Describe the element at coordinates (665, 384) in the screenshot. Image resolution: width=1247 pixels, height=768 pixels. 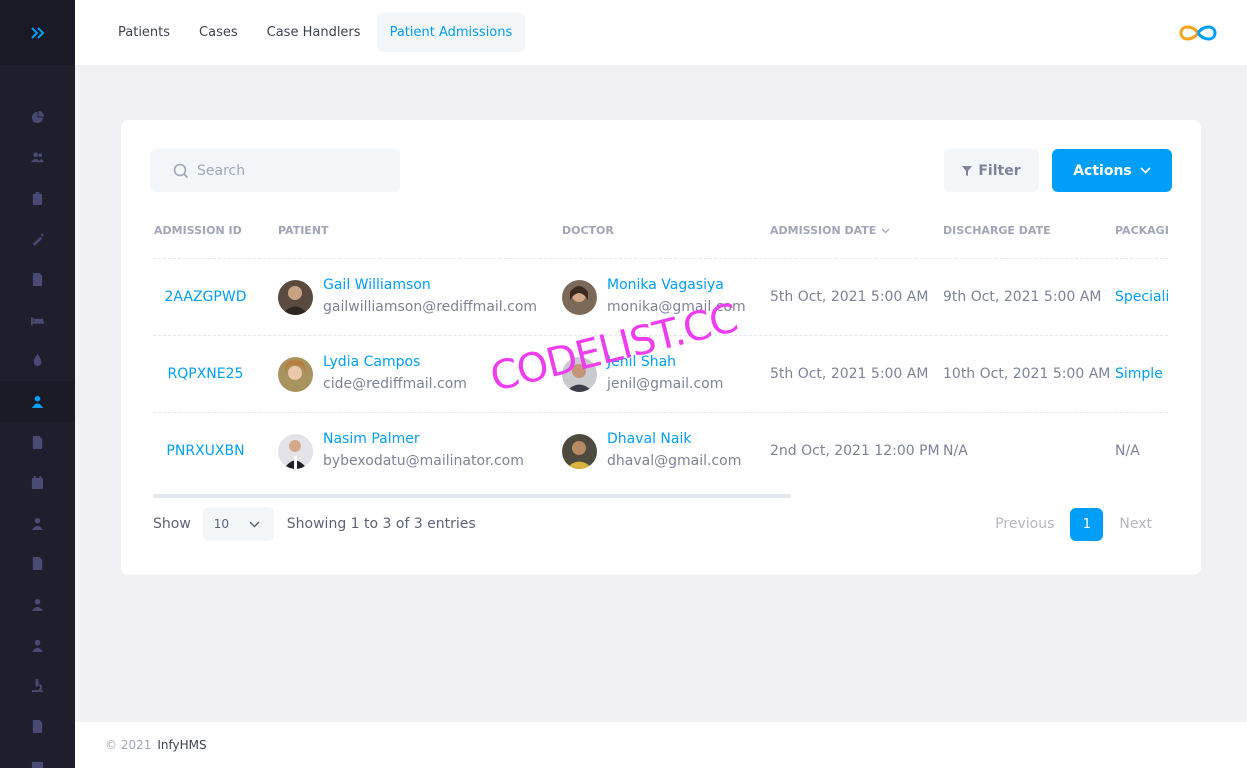
I see `doctor-email: jenil@gmail.com` at that location.